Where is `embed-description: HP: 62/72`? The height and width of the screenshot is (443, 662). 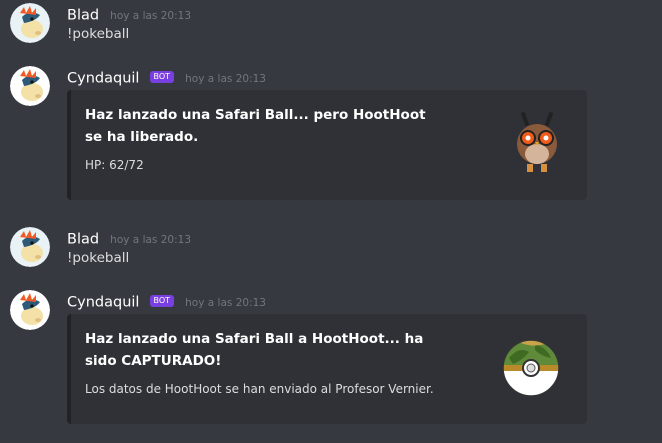
embed-description: HP: 62/72 is located at coordinates (114, 165).